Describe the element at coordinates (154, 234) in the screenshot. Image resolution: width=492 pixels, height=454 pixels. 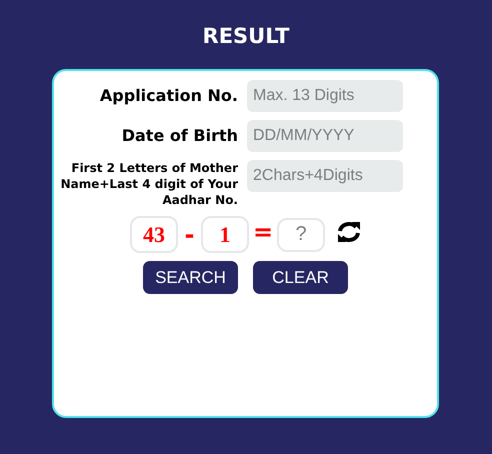
I see `captcha-number: 43` at that location.